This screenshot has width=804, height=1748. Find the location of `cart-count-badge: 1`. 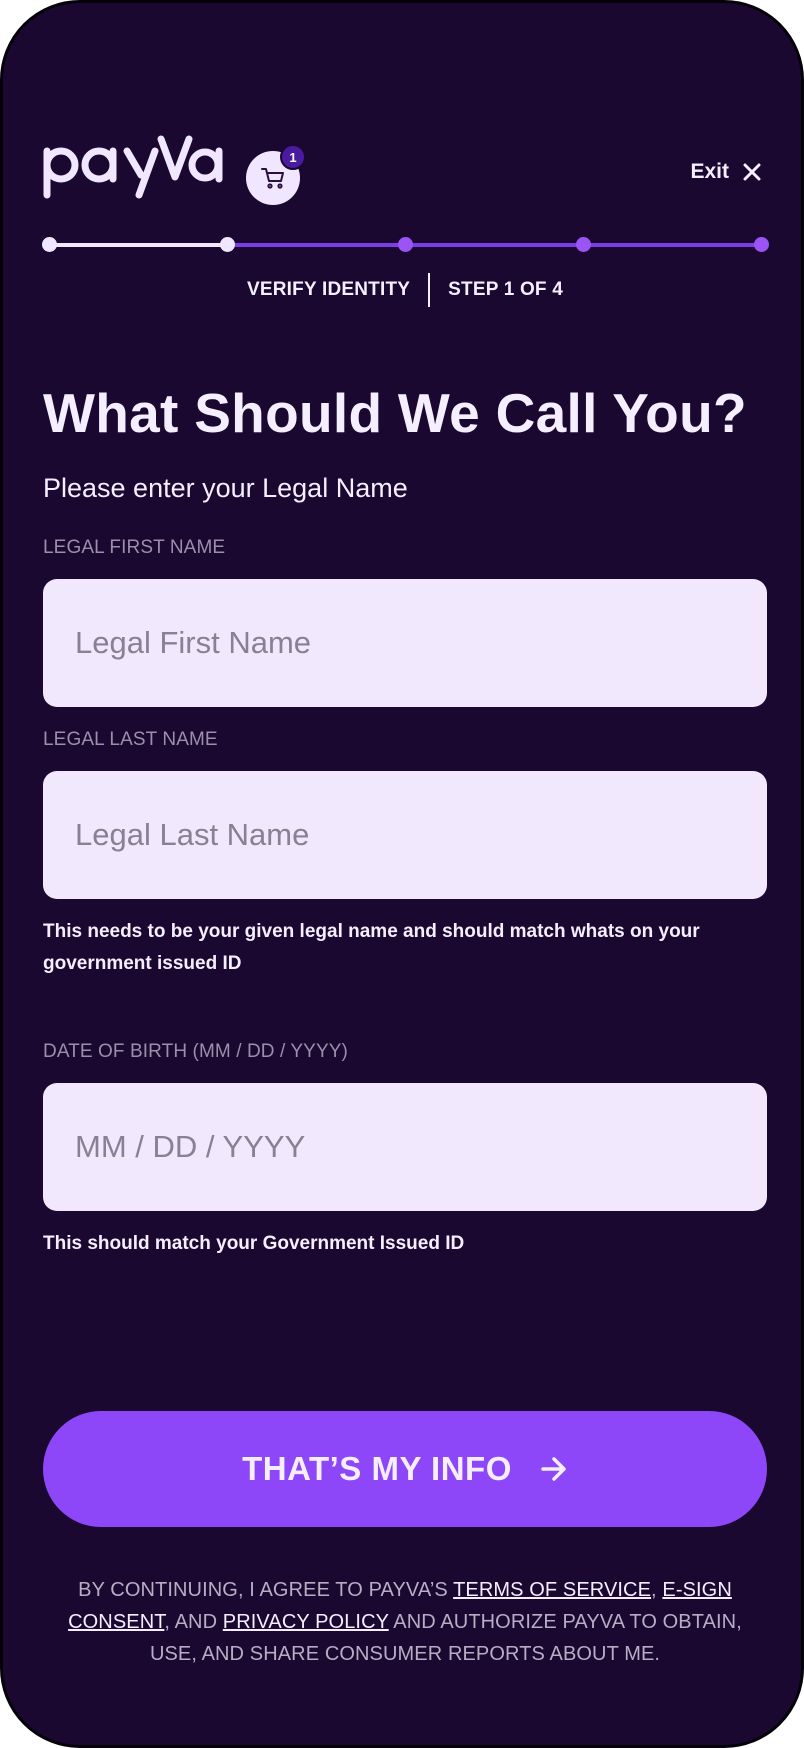

cart-count-badge: 1 is located at coordinates (293, 157).